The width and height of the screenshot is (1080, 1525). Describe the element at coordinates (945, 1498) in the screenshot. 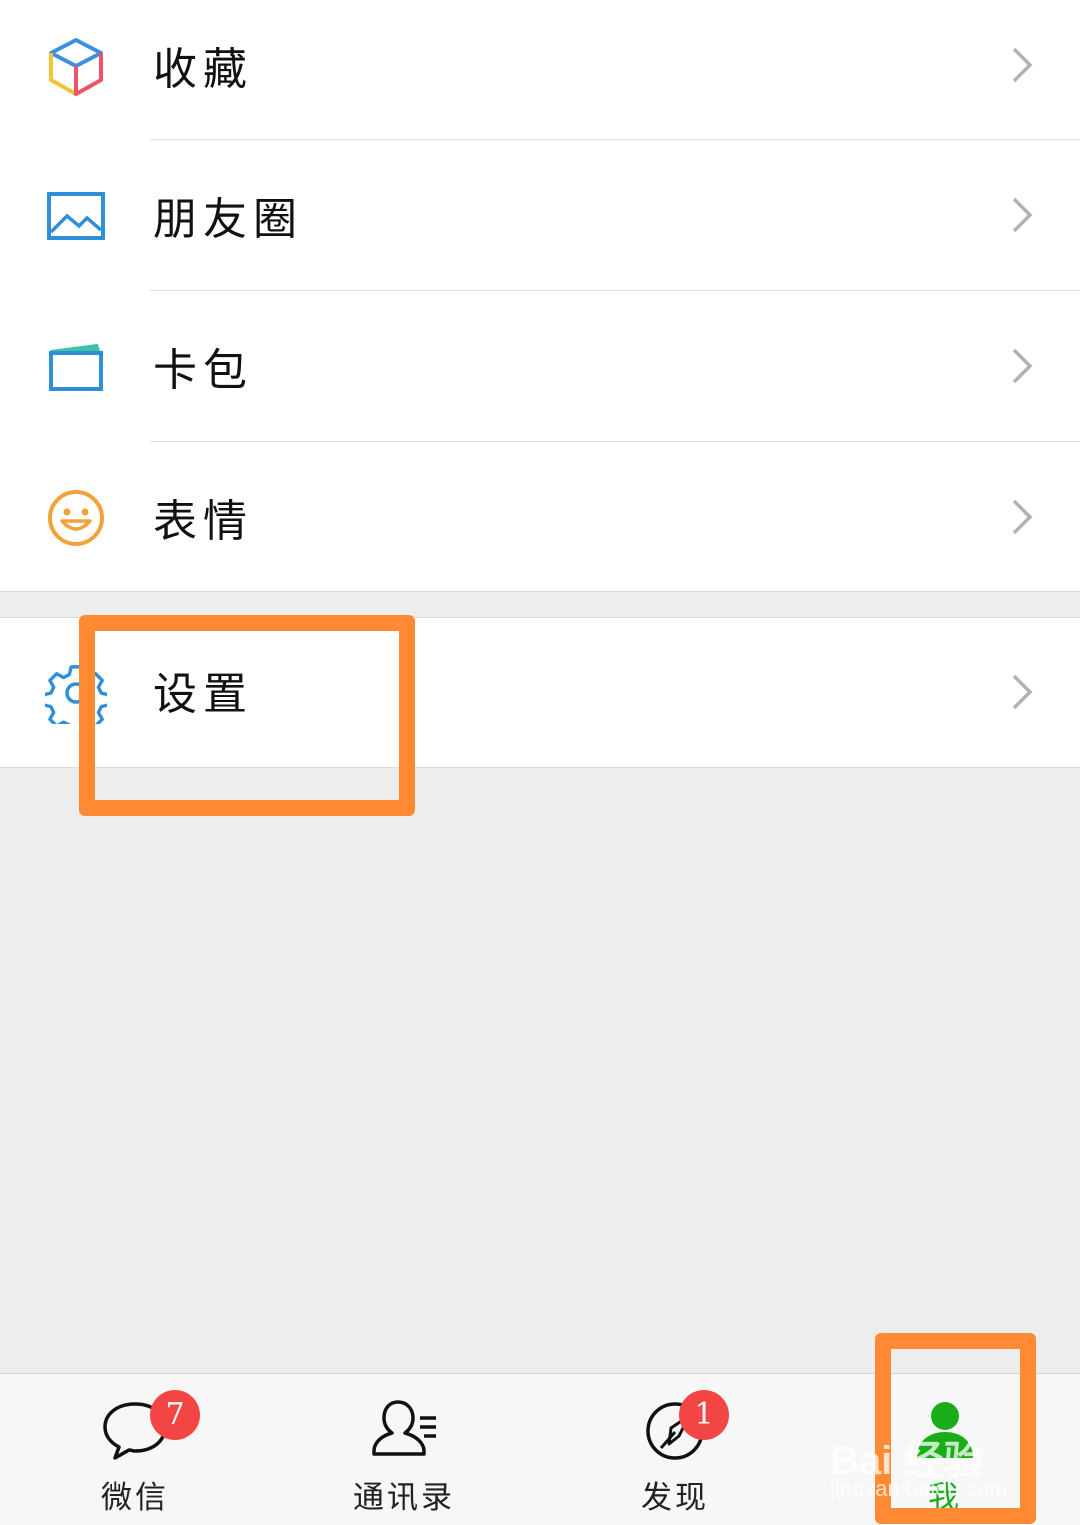

I see `tab-label: 我` at that location.